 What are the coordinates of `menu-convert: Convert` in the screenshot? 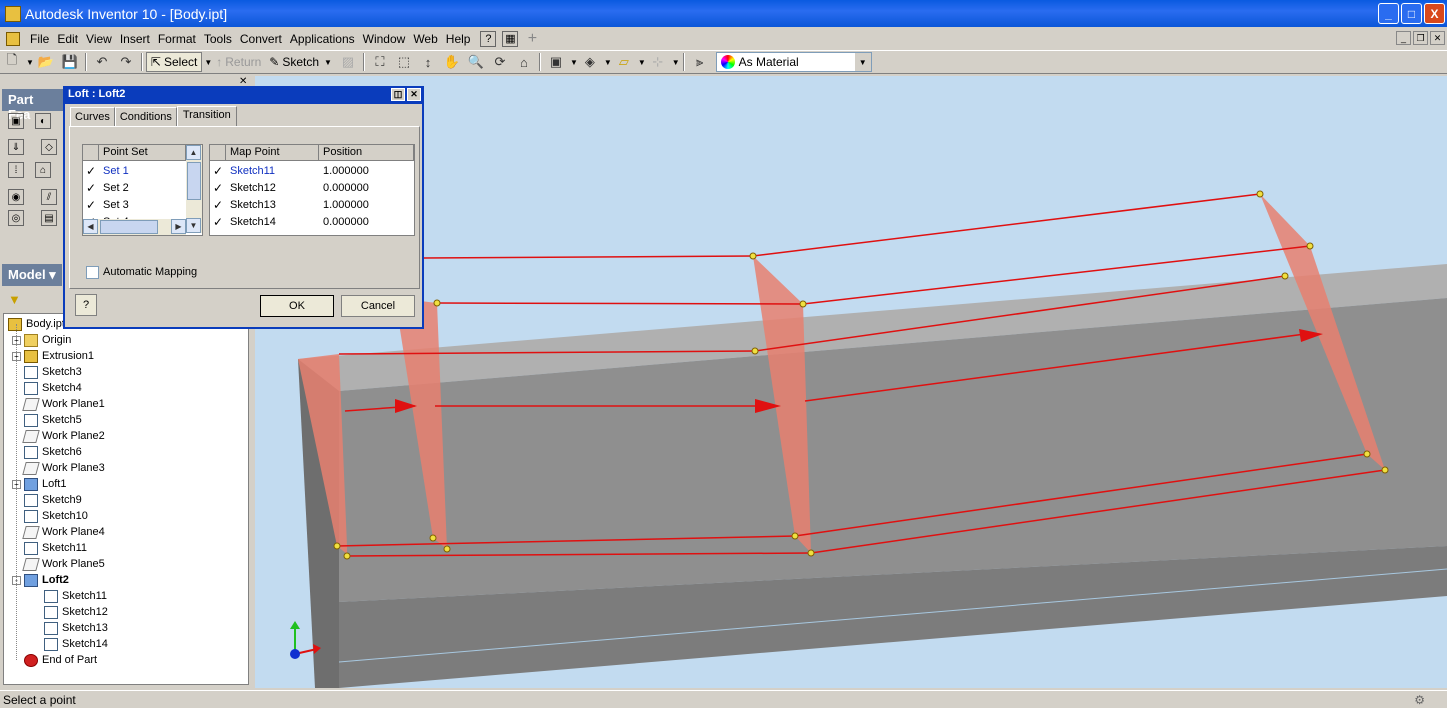 It's located at (261, 39).